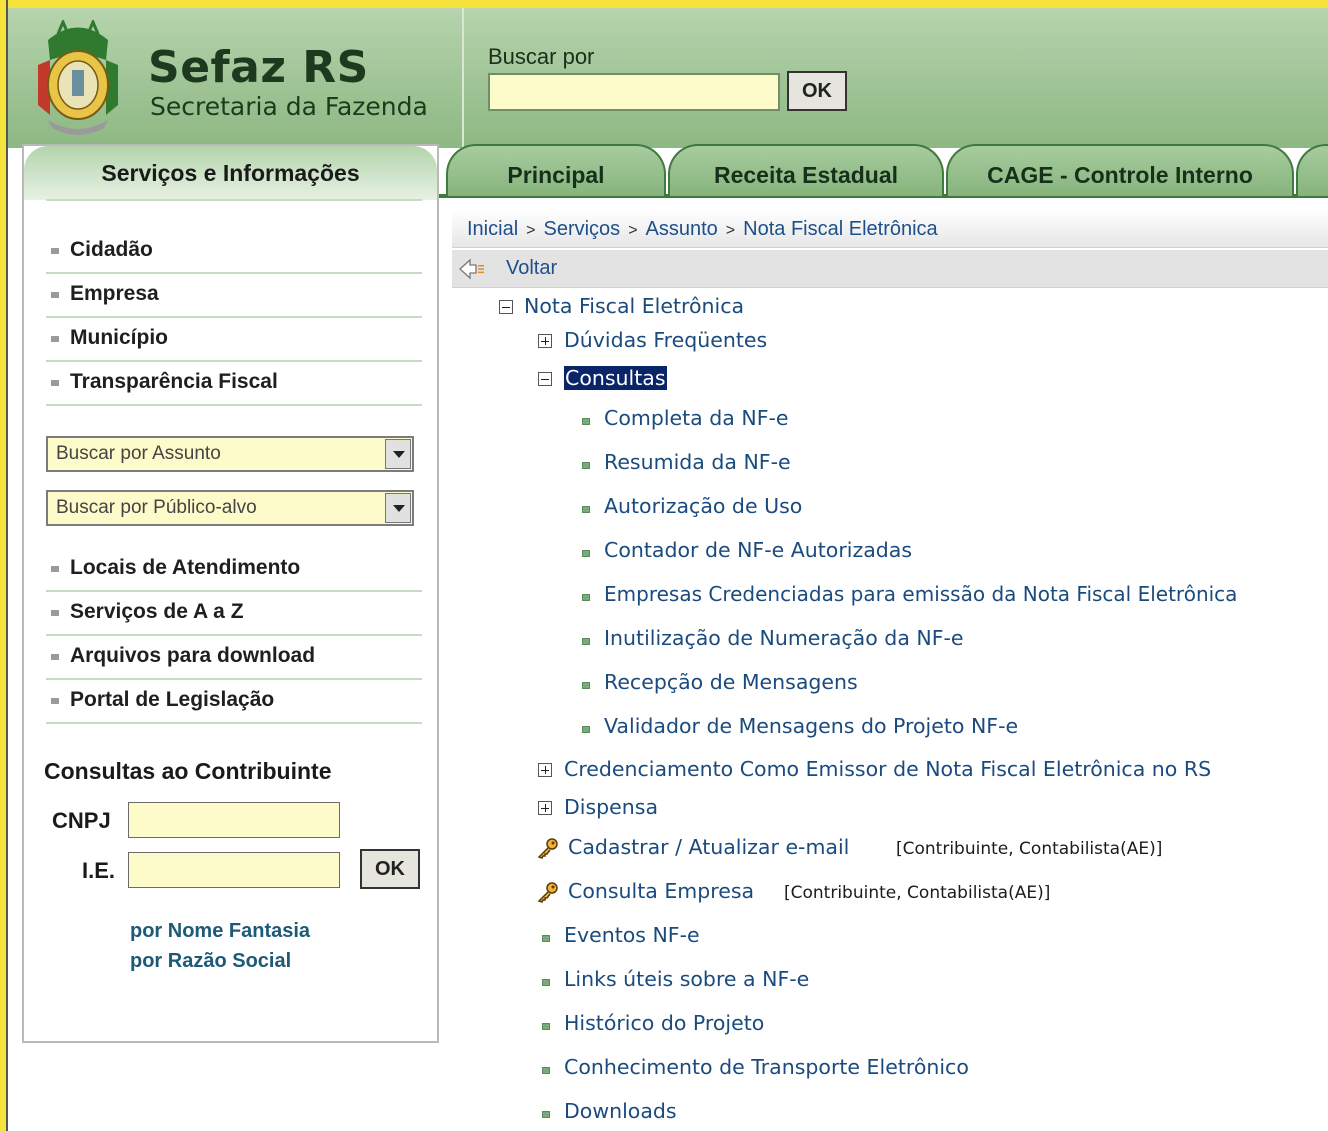  I want to click on sidebar-link-label: Locais de Atendimento, so click(185, 567).